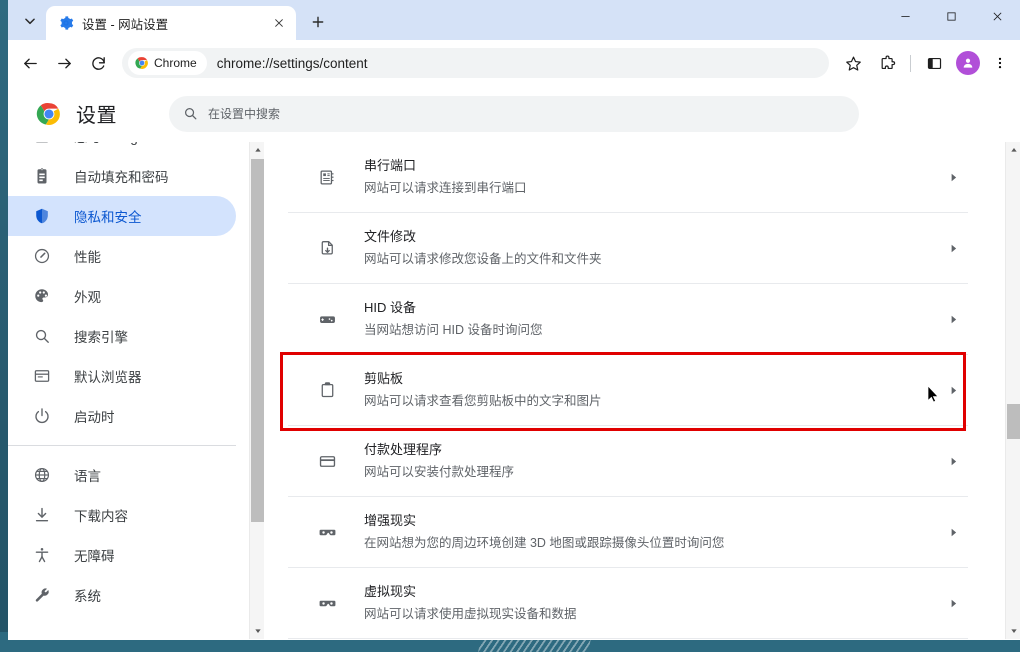 The height and width of the screenshot is (652, 1020). What do you see at coordinates (87, 297) in the screenshot?
I see `sidebar-item-label: 外观` at bounding box center [87, 297].